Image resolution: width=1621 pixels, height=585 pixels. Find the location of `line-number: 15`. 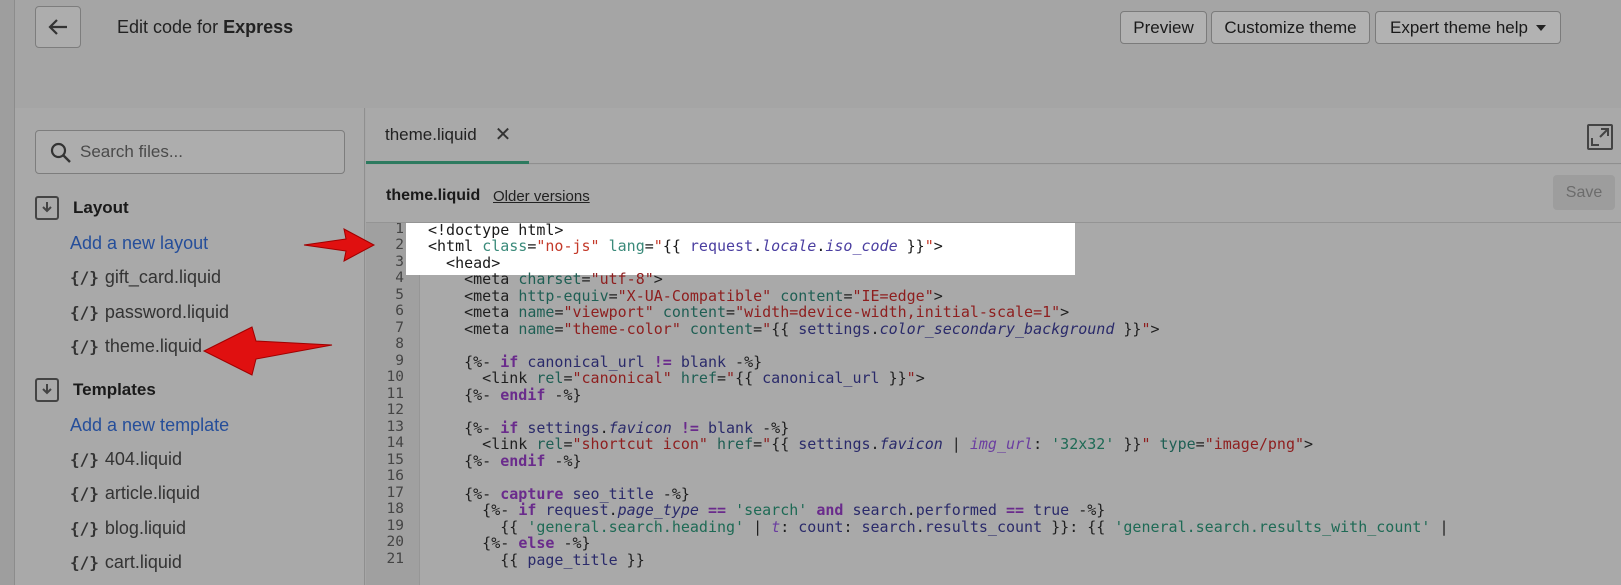

line-number: 15 is located at coordinates (395, 460).